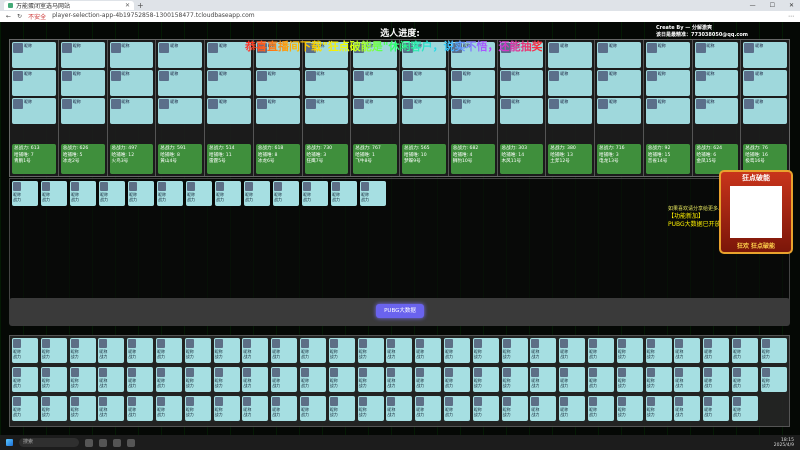  What do you see at coordinates (772, 5) in the screenshot?
I see `maximize-button: ☐` at bounding box center [772, 5].